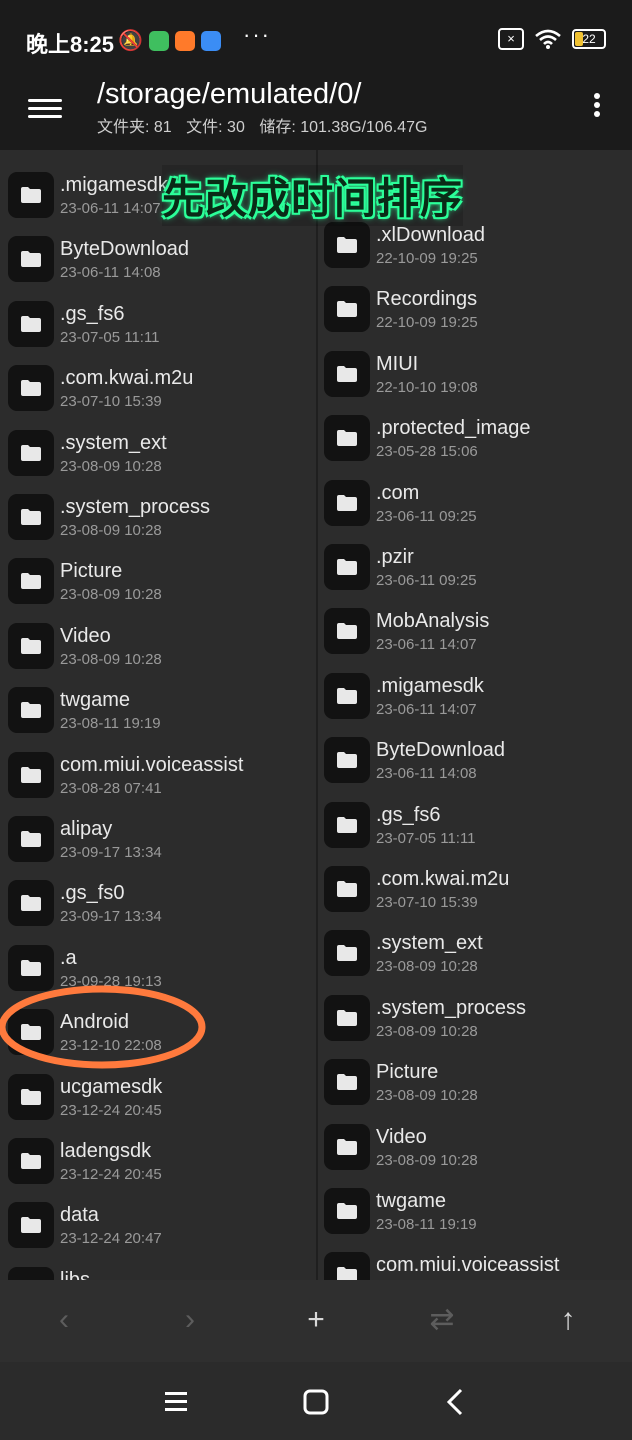  I want to click on folder-name: .a, so click(68, 957).